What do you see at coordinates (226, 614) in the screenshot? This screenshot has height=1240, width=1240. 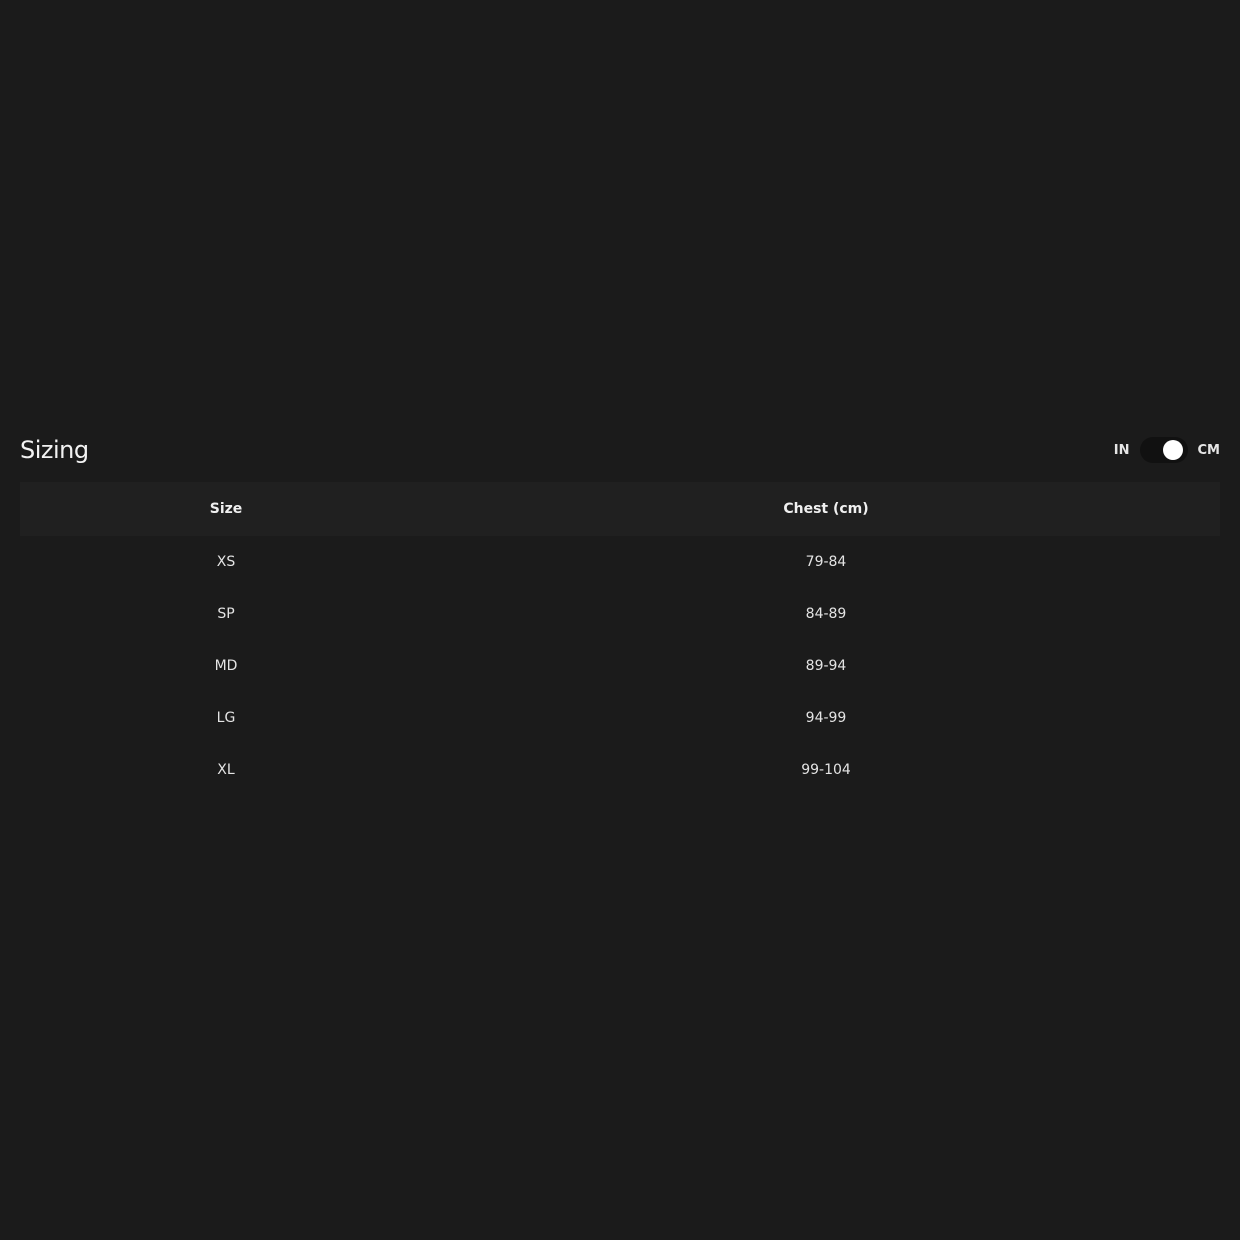 I see `cell-size: SP` at bounding box center [226, 614].